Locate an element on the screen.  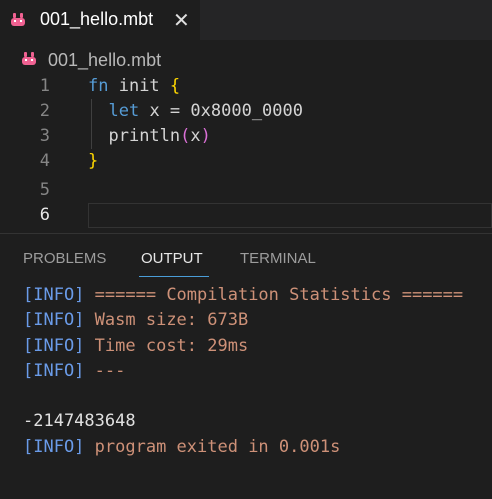
program-result: -2147483648 is located at coordinates (79, 421).